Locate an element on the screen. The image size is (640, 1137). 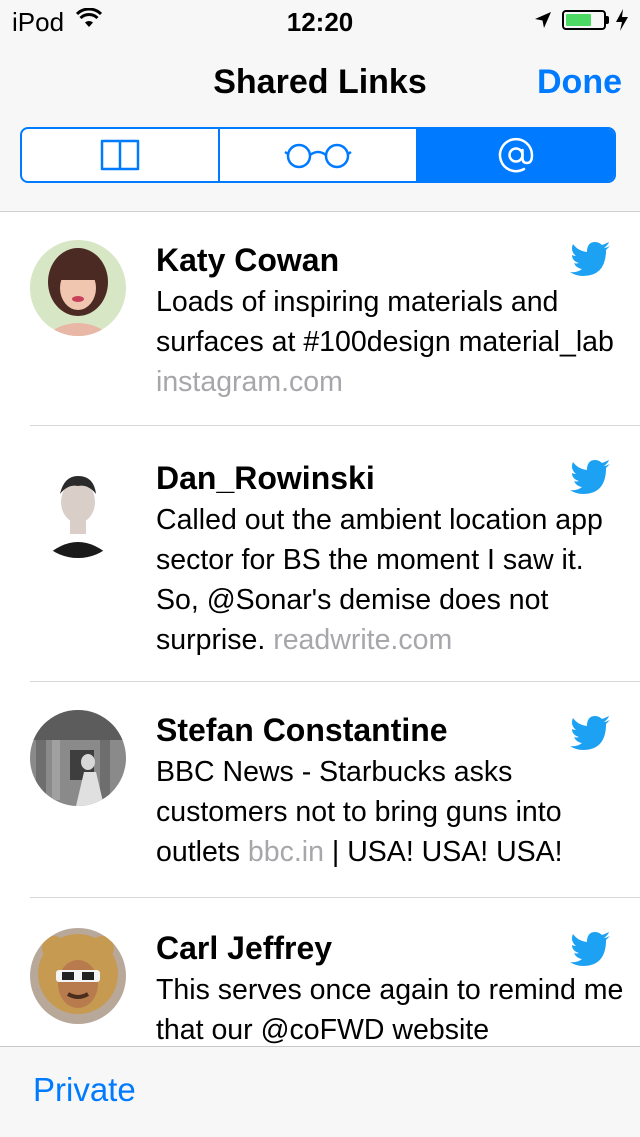
location-arrow-icon is located at coordinates (543, 20).